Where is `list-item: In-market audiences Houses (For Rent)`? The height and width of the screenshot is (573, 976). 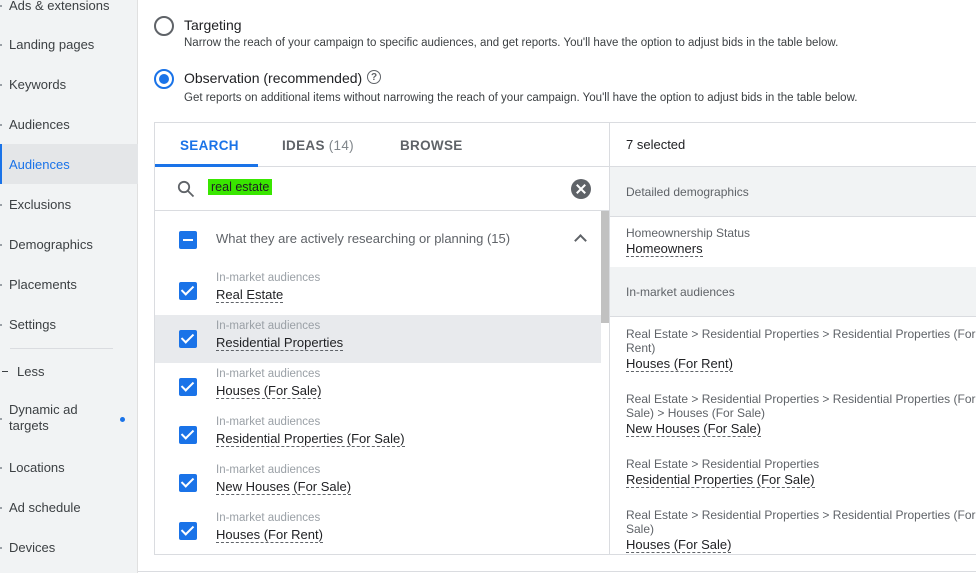
list-item: In-market audiences Houses (For Rent) is located at coordinates (378, 530).